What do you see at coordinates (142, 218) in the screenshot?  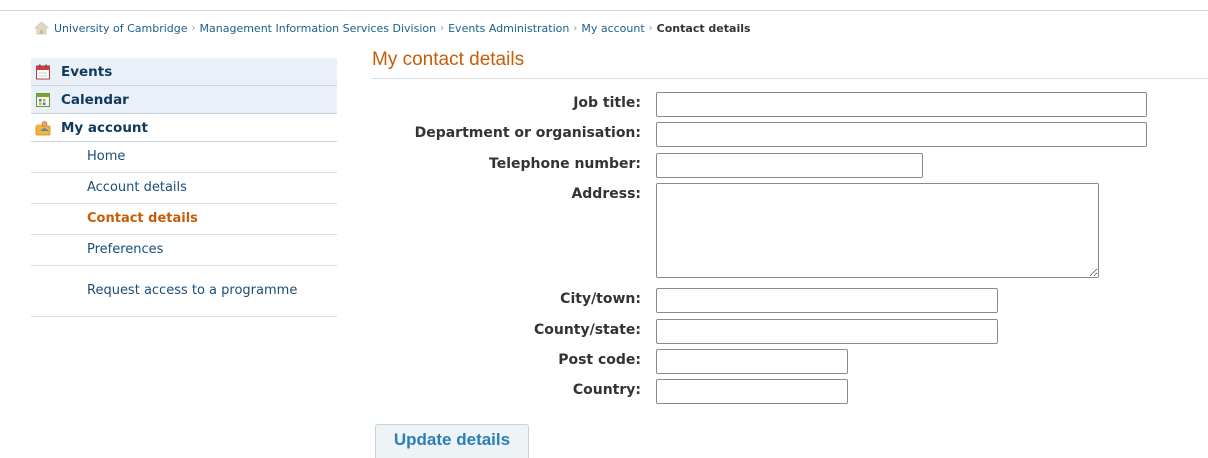 I see `sidebar-item-label: Contact details` at bounding box center [142, 218].